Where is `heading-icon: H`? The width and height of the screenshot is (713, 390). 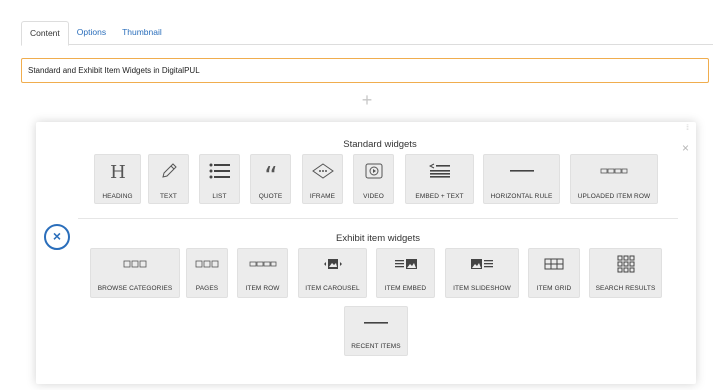
heading-icon: H is located at coordinates (117, 171).